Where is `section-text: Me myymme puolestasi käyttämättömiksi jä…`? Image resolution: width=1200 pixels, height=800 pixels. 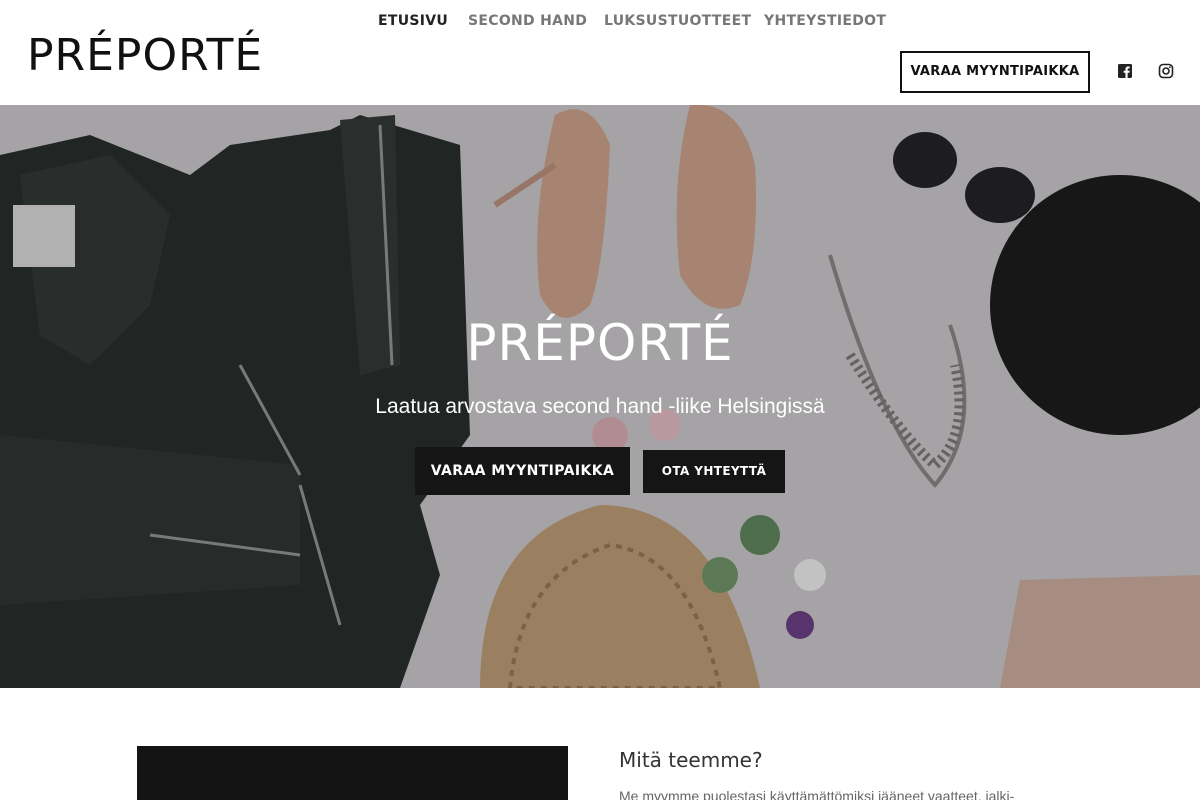
section-text: Me myymme puolestasi käyttämättömiksi jä… is located at coordinates (817, 794).